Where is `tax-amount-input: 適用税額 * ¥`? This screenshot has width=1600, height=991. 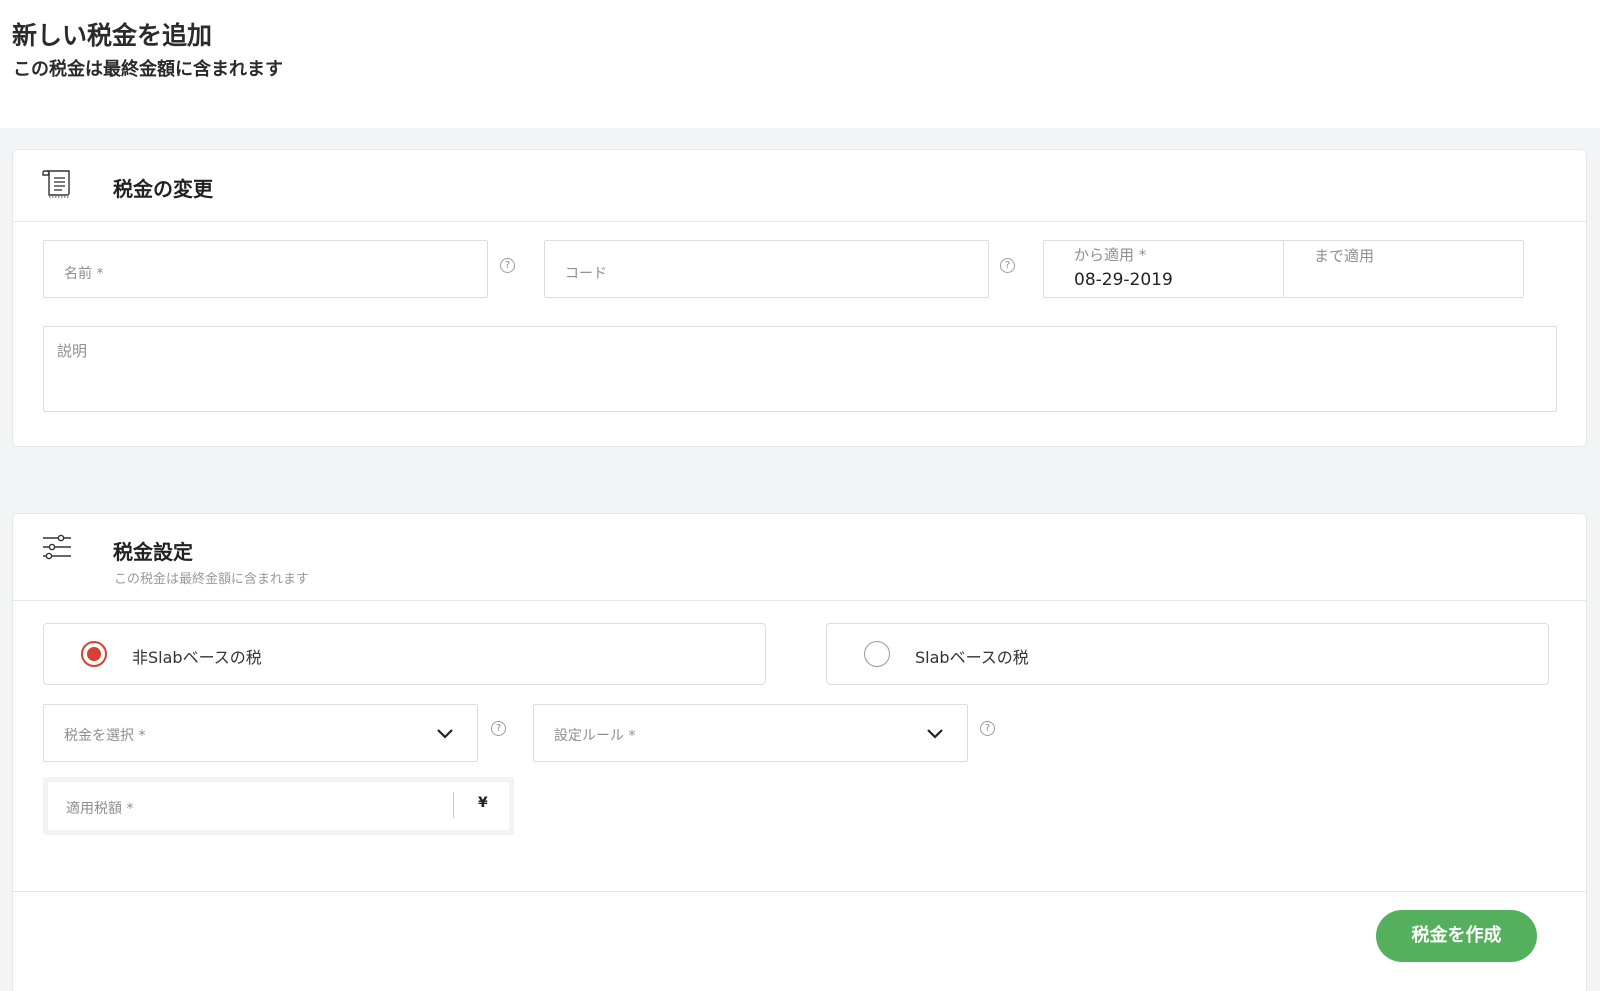 tax-amount-input: 適用税額 * ¥ is located at coordinates (278, 806).